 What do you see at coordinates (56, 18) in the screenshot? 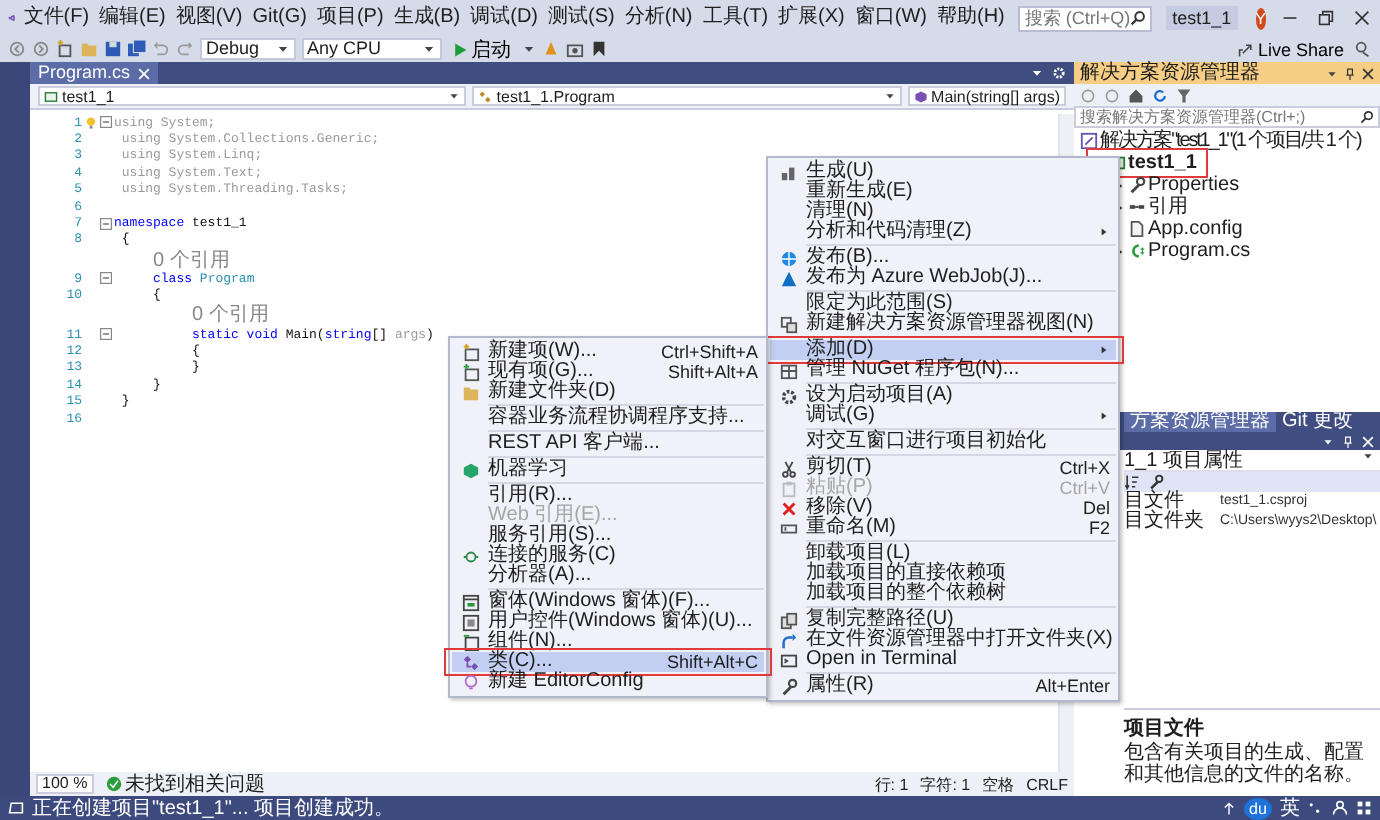
I see `menu-item: 文件(F)` at bounding box center [56, 18].